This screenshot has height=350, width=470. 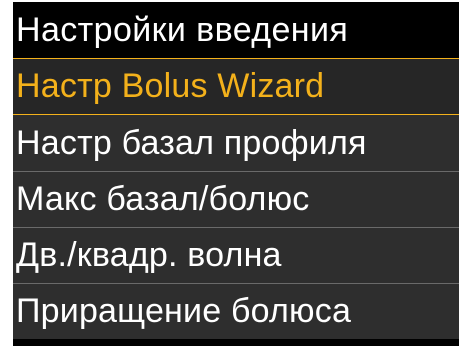 I want to click on screen-title: Настройки введения, so click(x=182, y=29).